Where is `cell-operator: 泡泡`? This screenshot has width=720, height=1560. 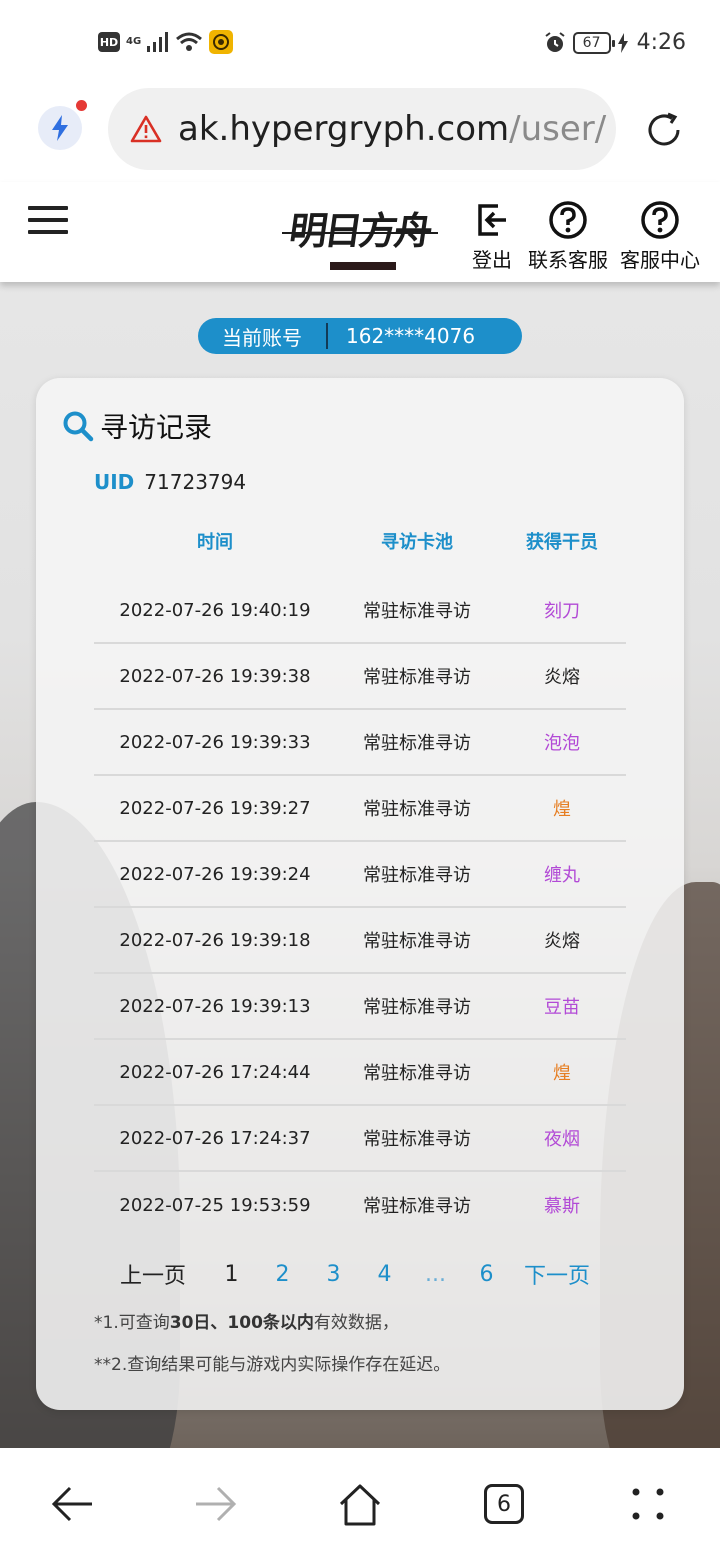 cell-operator: 泡泡 is located at coordinates (562, 743).